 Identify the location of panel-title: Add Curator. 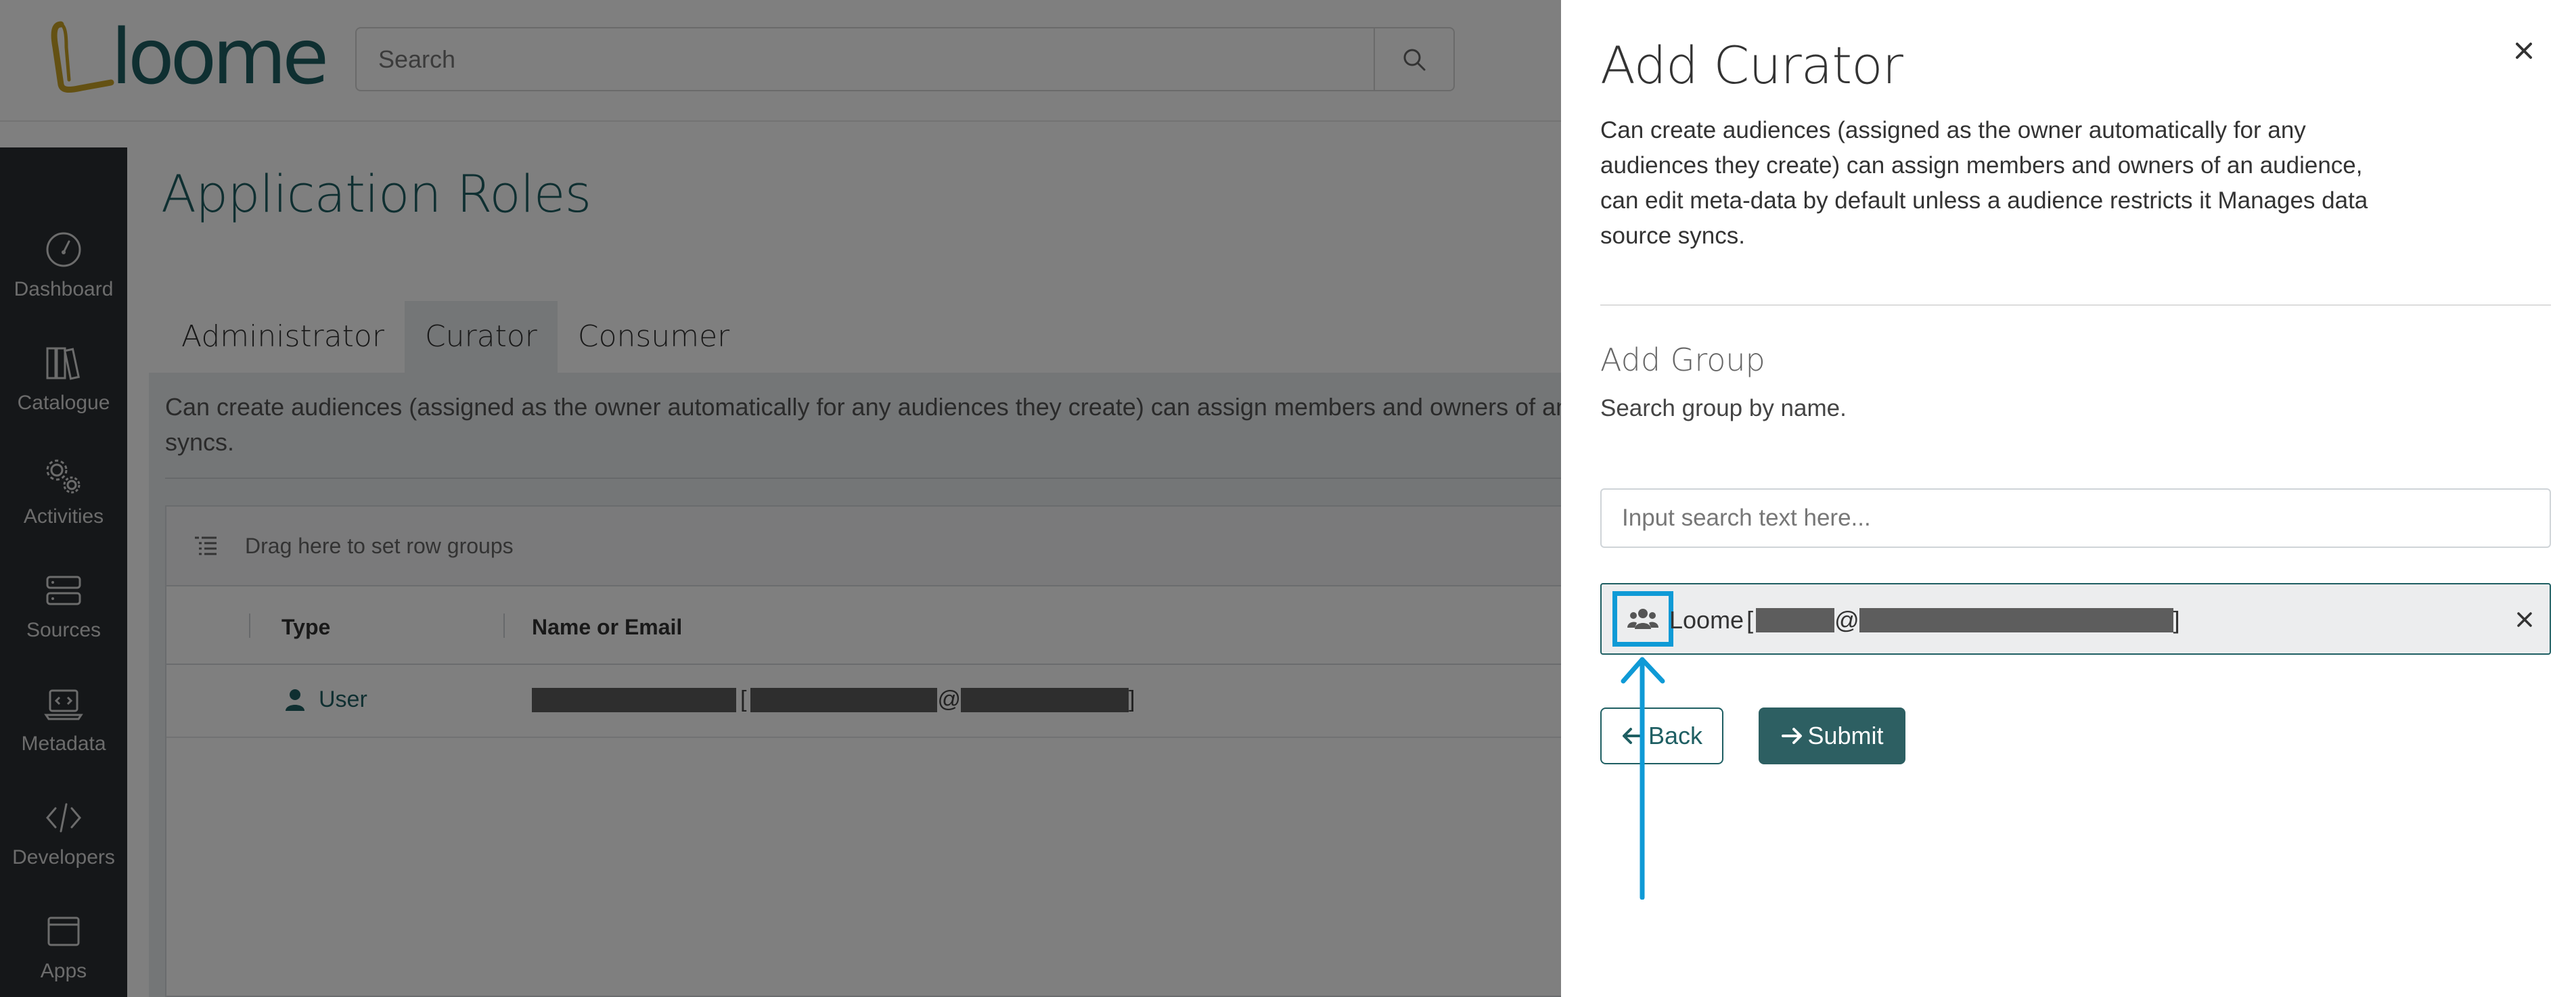
(1752, 65).